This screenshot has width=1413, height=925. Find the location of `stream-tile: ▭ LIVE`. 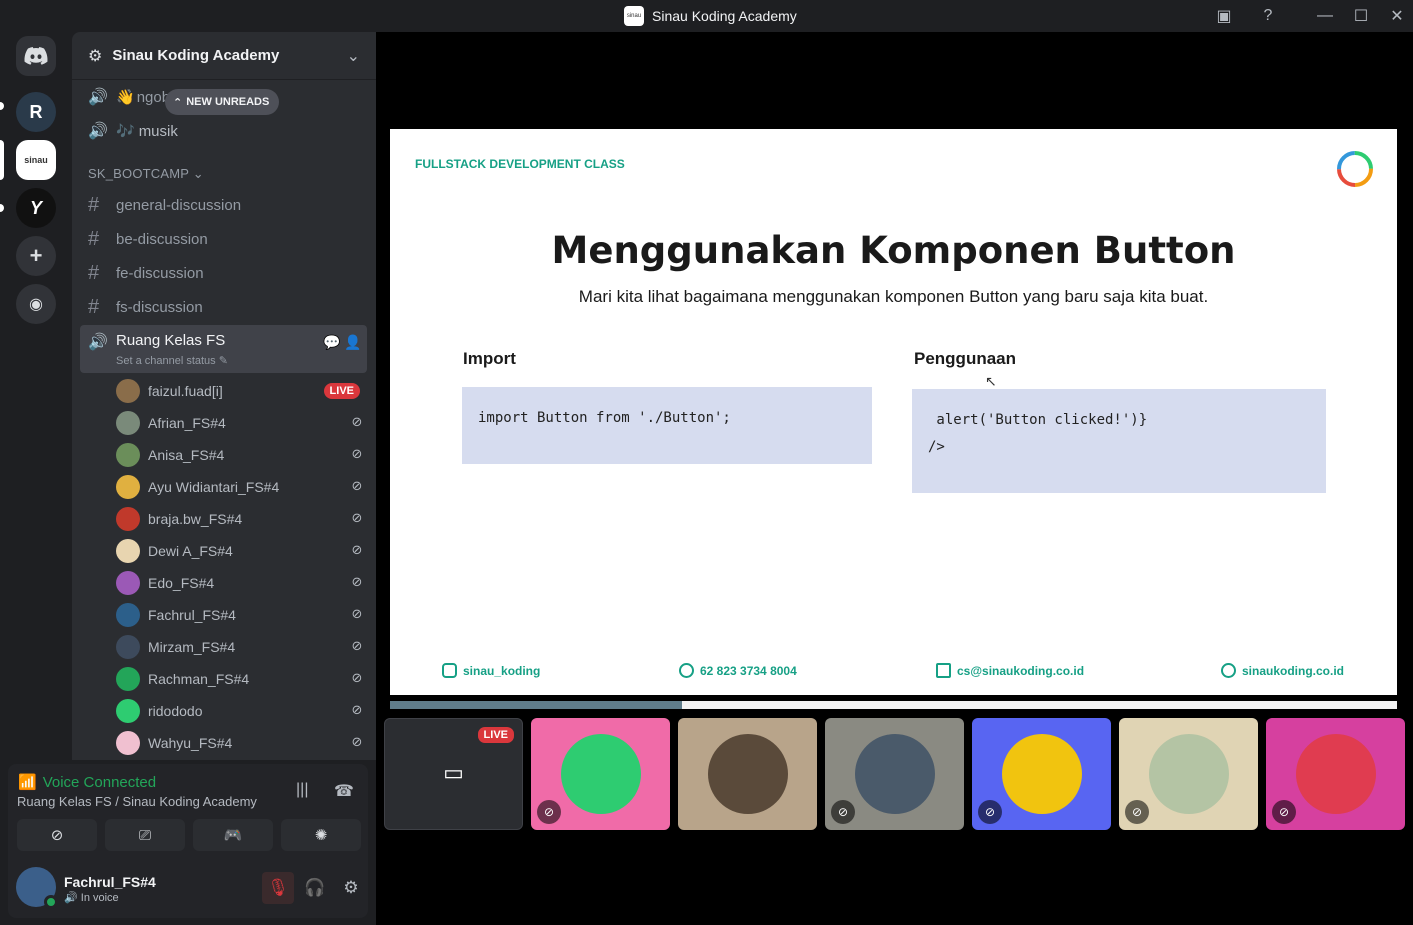

stream-tile: ▭ LIVE is located at coordinates (453, 774).